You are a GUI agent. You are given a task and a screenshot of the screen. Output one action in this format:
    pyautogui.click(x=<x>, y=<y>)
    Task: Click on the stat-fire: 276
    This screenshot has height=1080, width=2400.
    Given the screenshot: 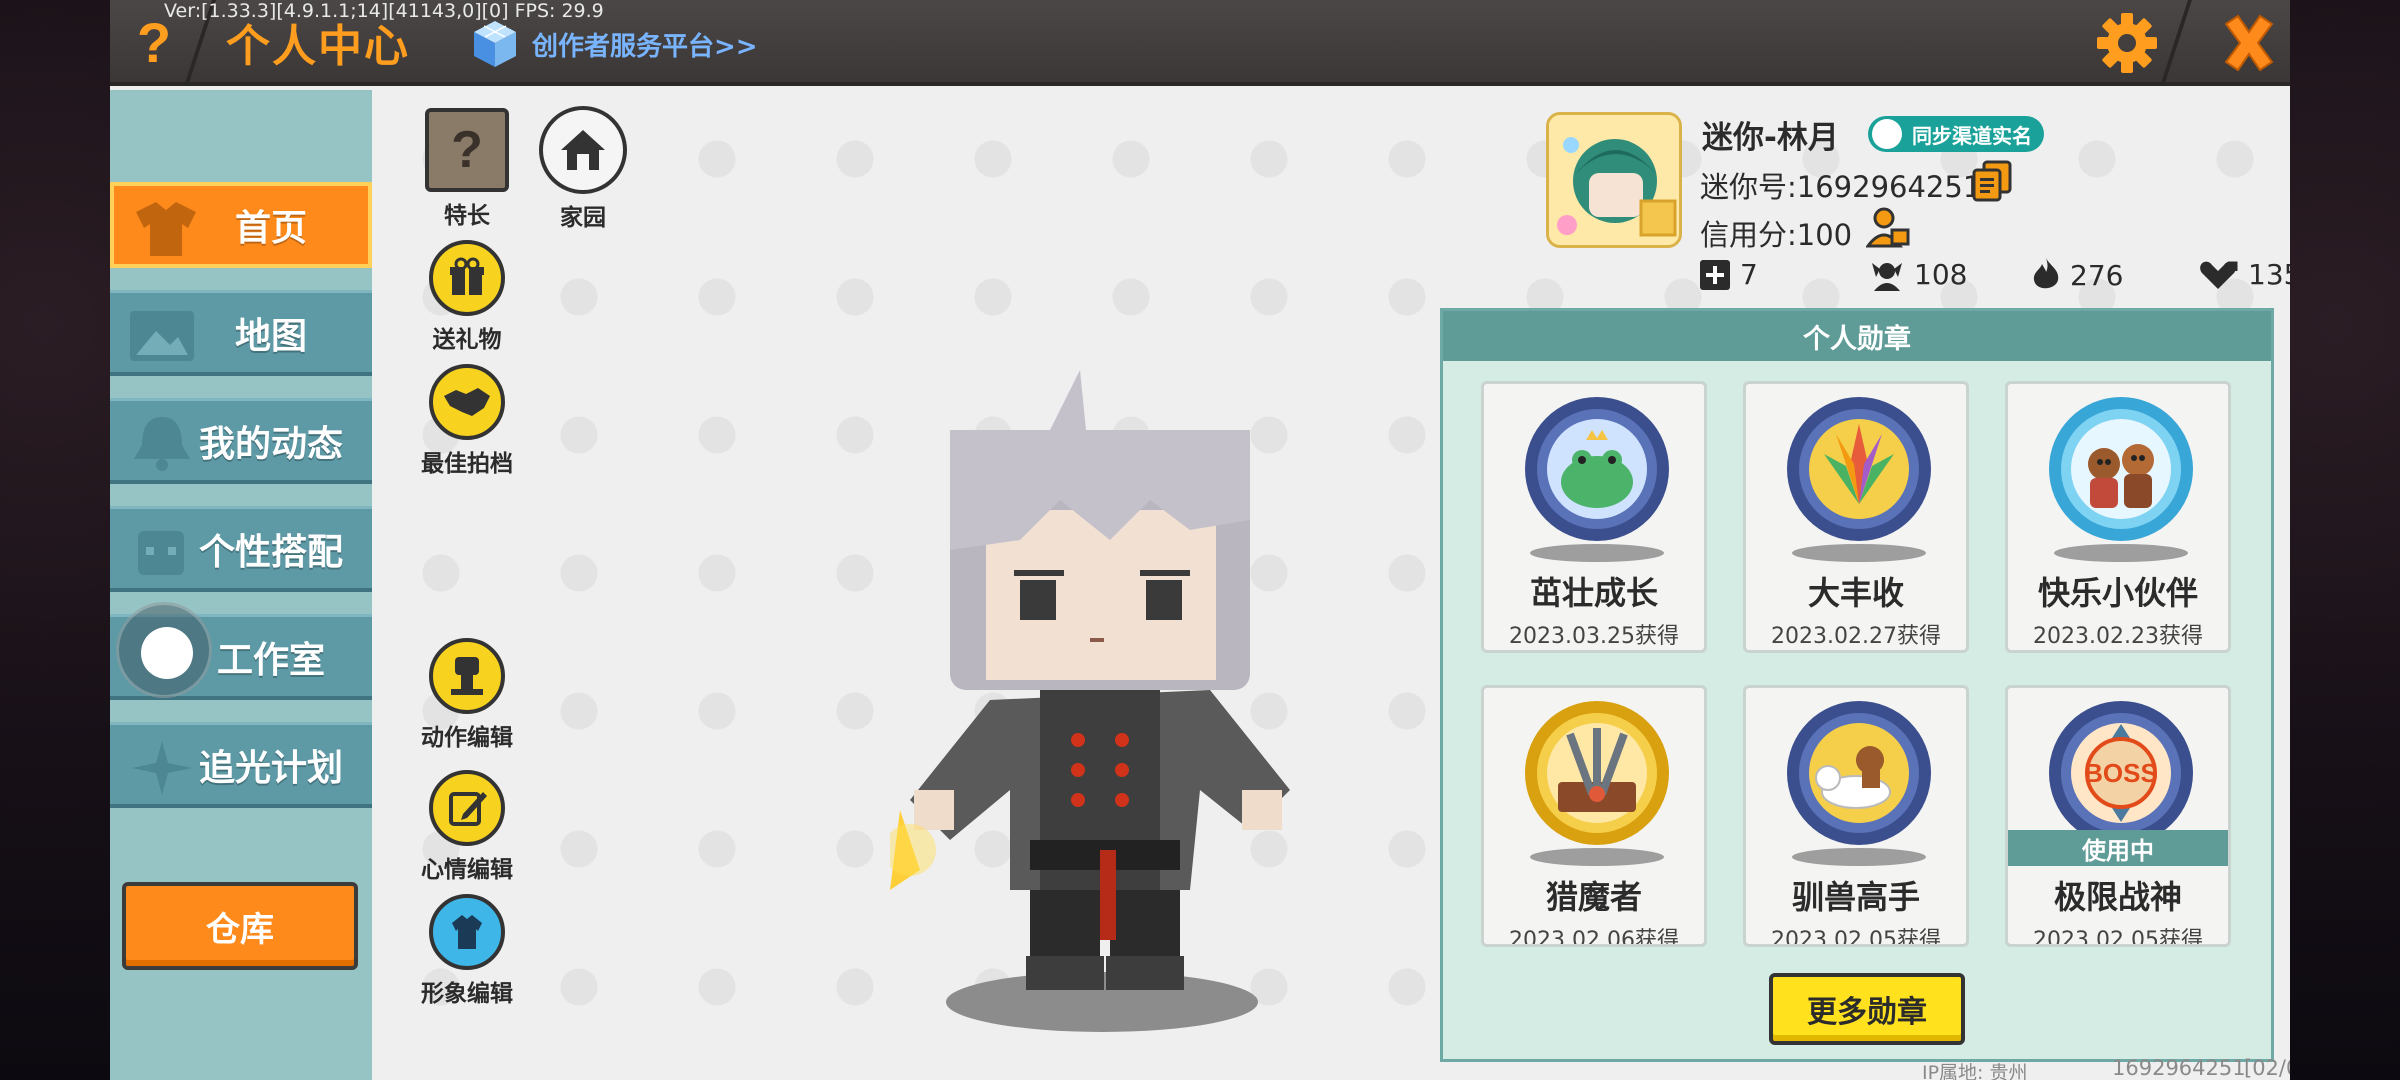 What is the action you would take?
    pyautogui.click(x=2077, y=275)
    